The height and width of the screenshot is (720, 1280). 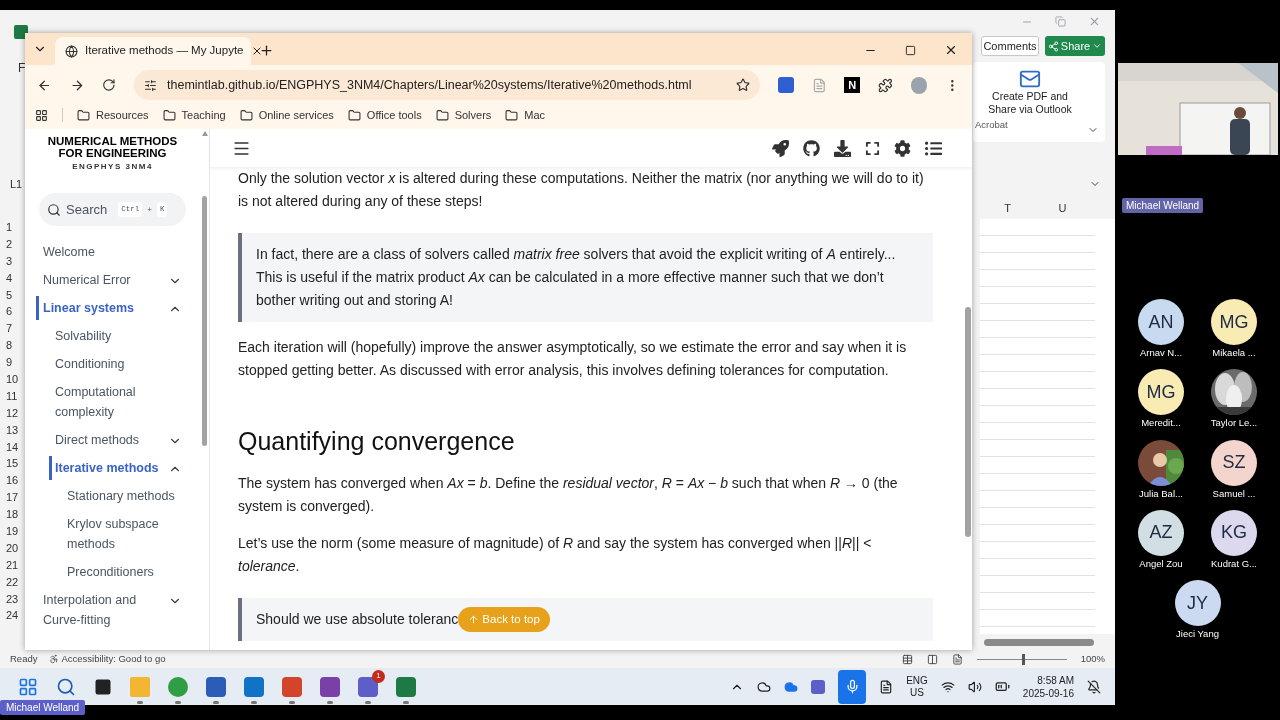 What do you see at coordinates (89, 308) in the screenshot?
I see `nav-link: Linear systems` at bounding box center [89, 308].